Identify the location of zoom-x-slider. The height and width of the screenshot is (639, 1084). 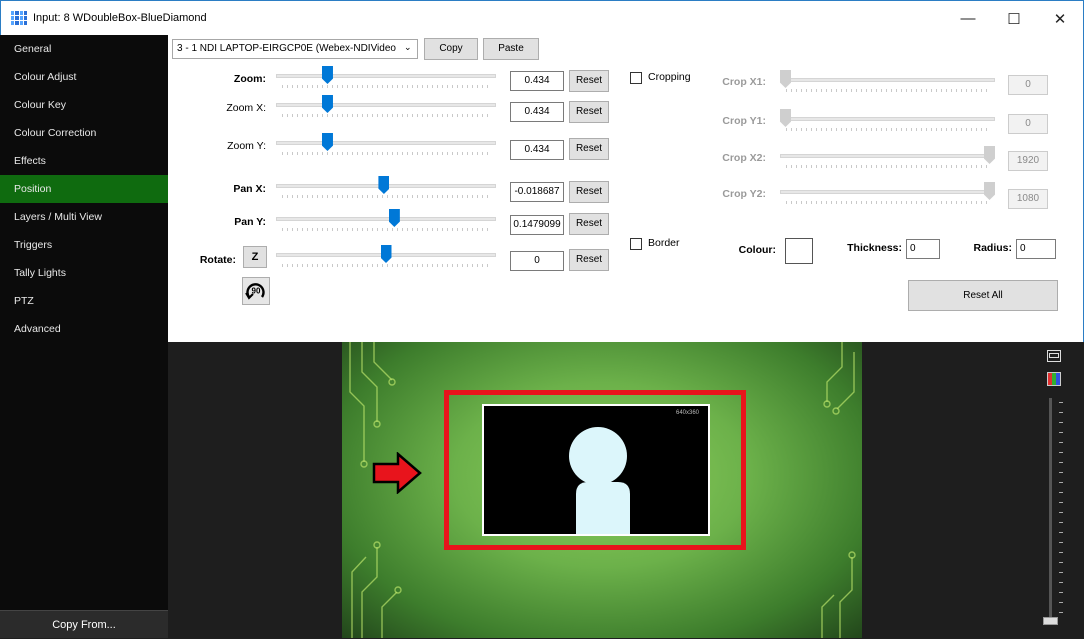
(386, 107).